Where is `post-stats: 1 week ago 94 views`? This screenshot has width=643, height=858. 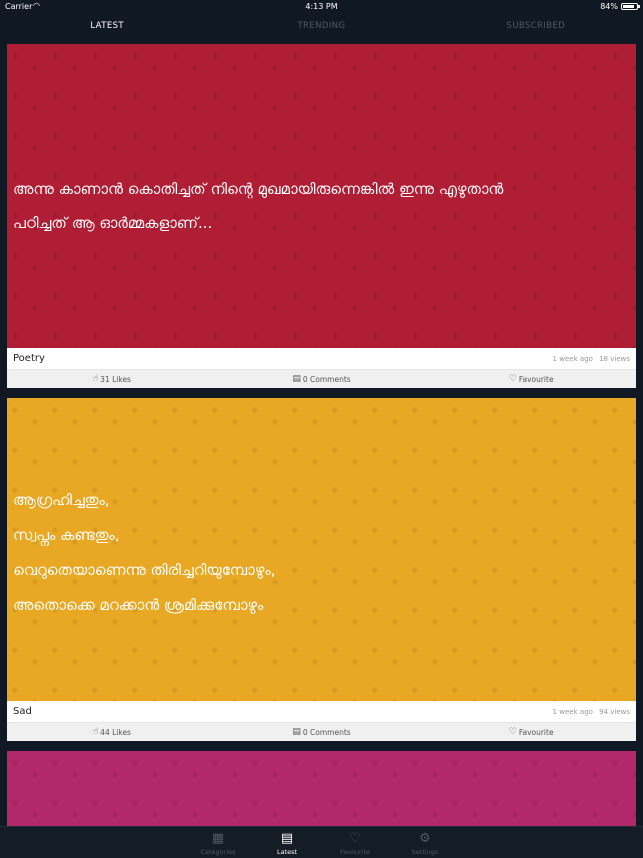
post-stats: 1 week ago 94 views is located at coordinates (589, 712).